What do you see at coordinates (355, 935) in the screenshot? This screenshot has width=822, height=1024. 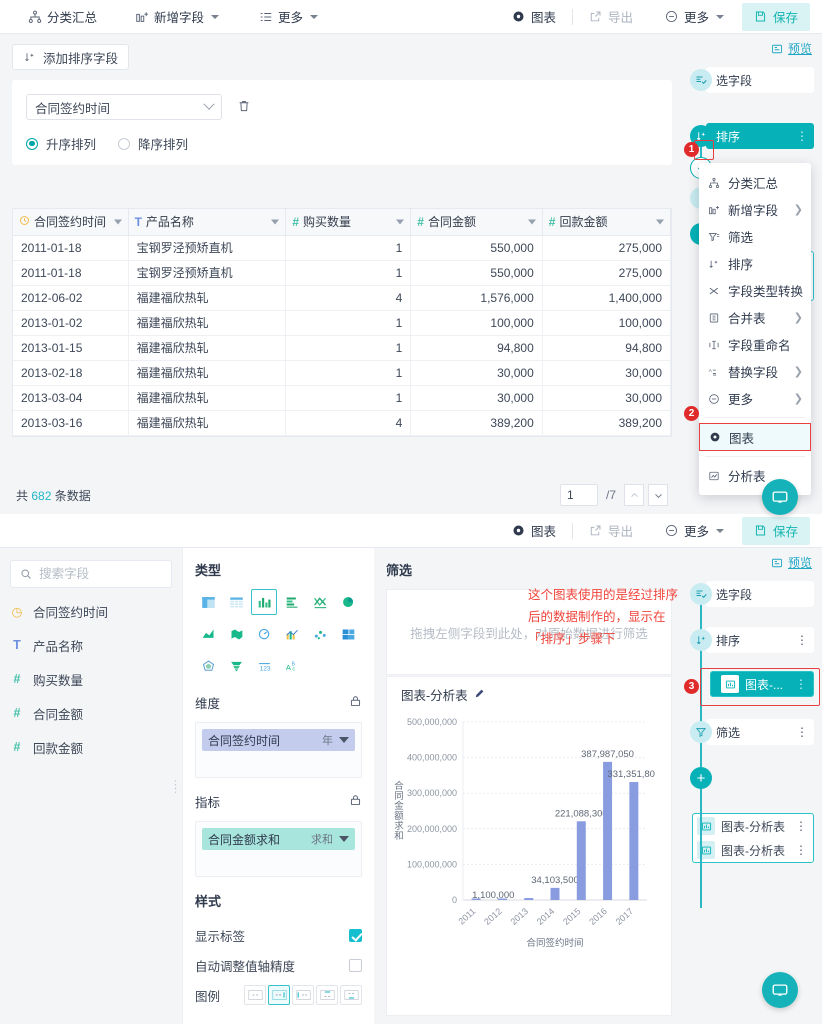 I see `option-show-labels-checkbox` at bounding box center [355, 935].